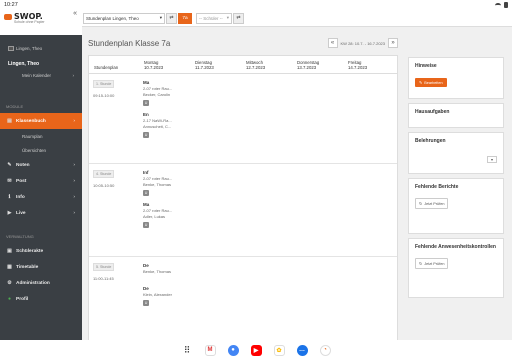 The width and height of the screenshot is (512, 360). I want to click on card-title: Hausaufgaben, so click(432, 112).